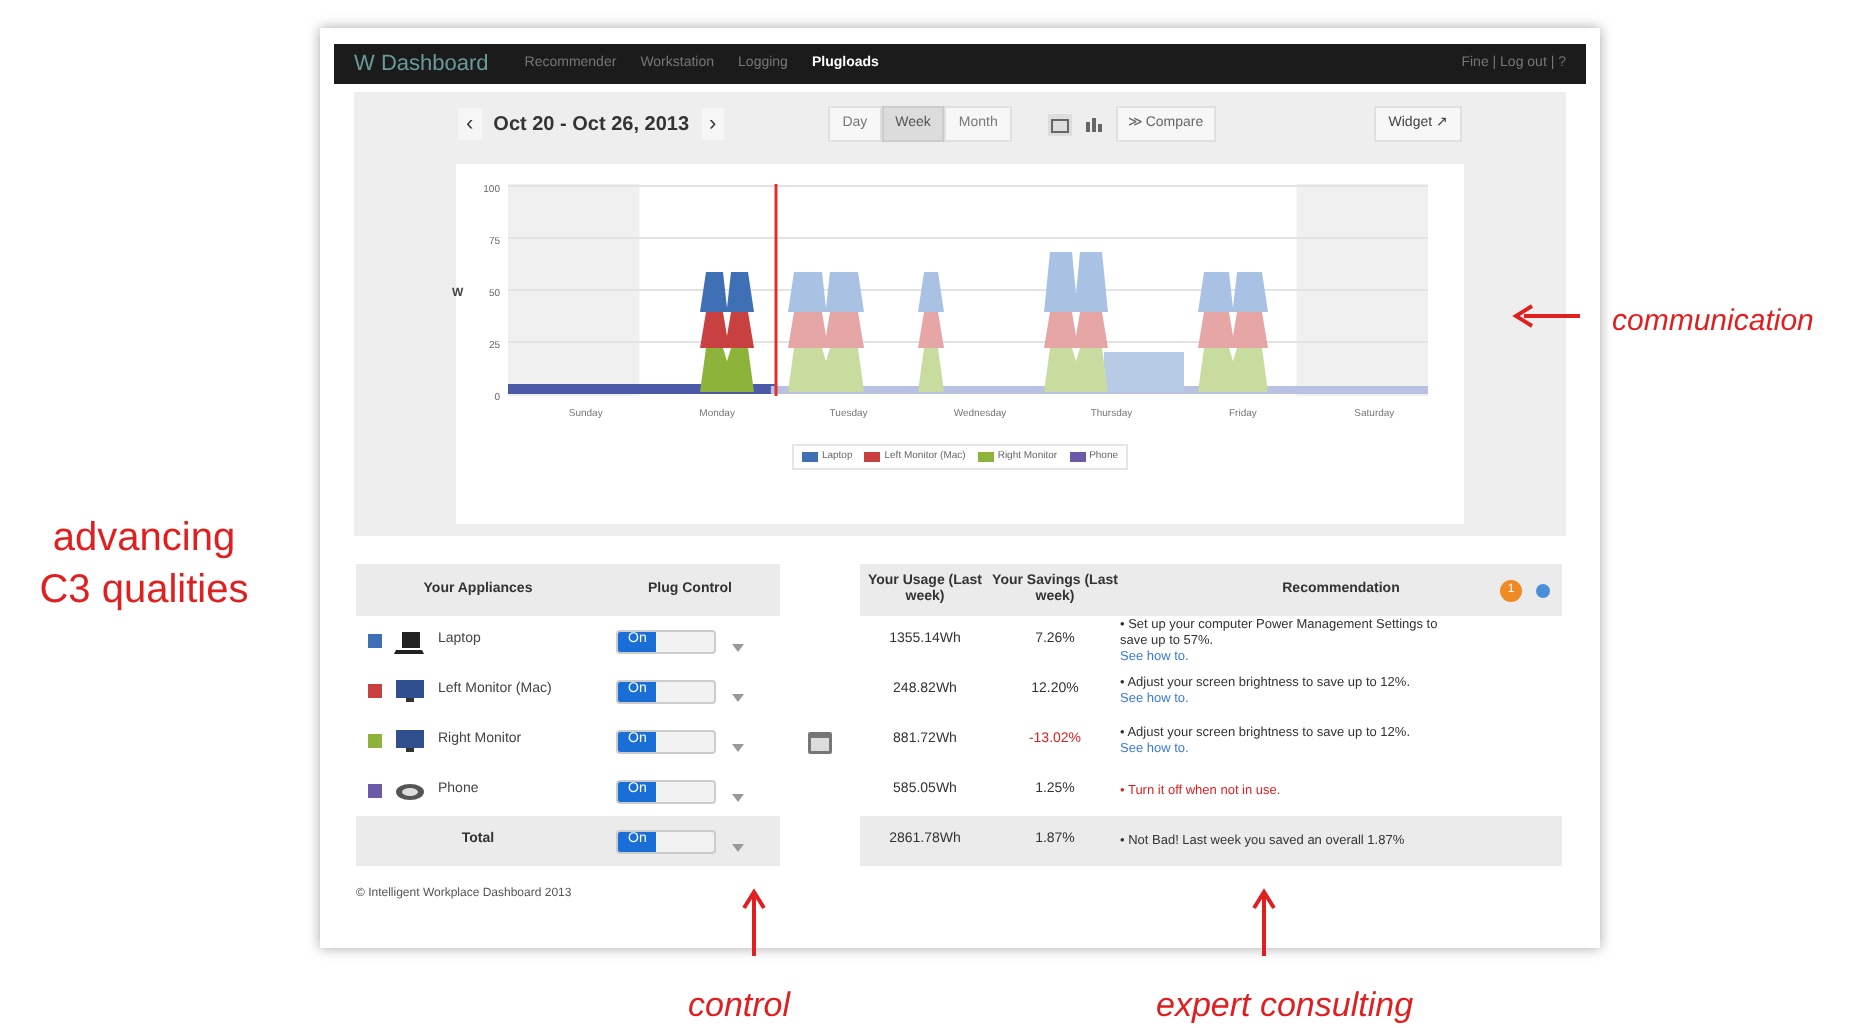 The height and width of the screenshot is (1028, 1858). What do you see at coordinates (1285, 1006) in the screenshot?
I see `annotation-label: expert consulting` at bounding box center [1285, 1006].